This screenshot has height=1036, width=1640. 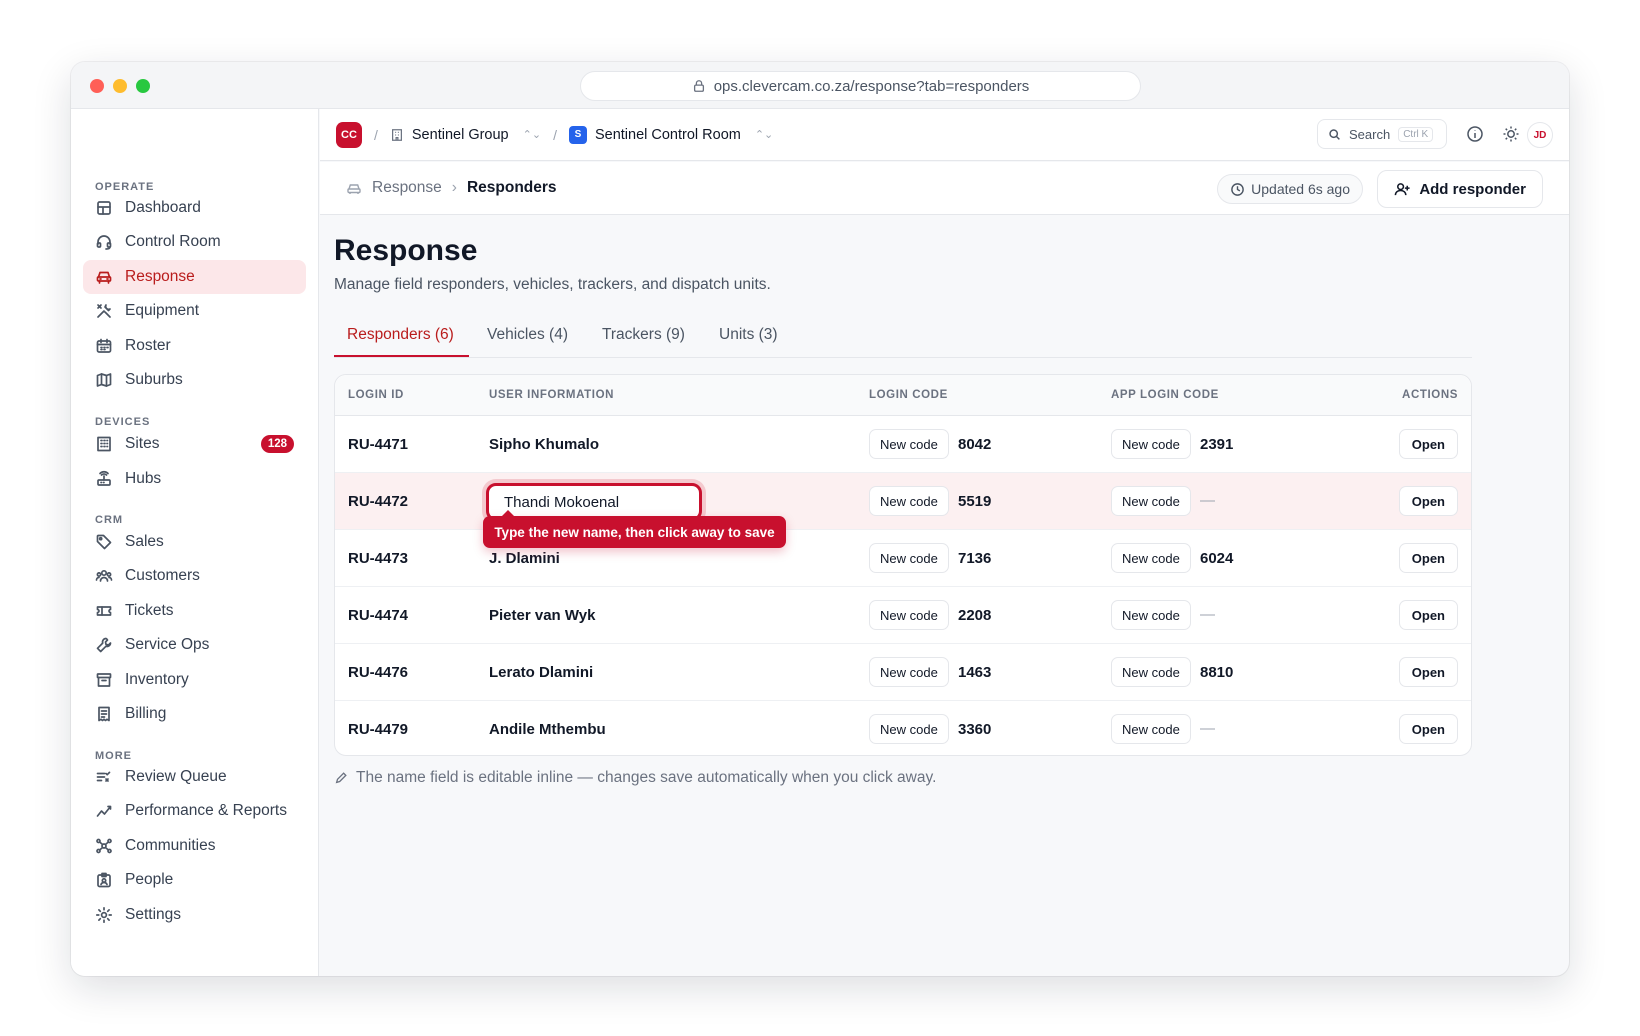 What do you see at coordinates (194, 444) in the screenshot?
I see `sidebar-item-sites: Sites 128` at bounding box center [194, 444].